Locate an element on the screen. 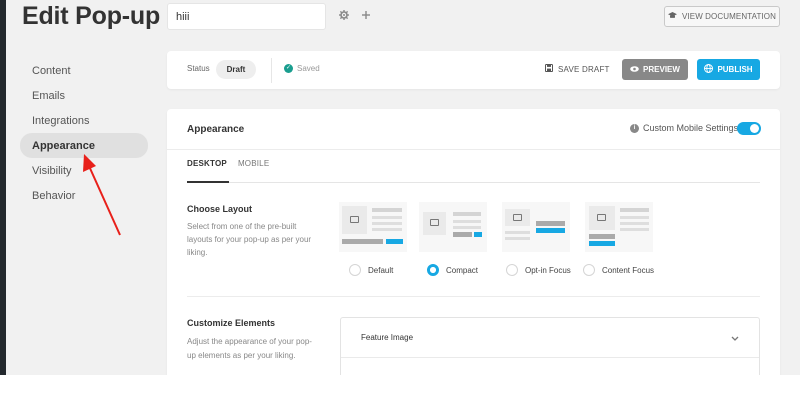  annotation-arrow is located at coordinates (102, 195).